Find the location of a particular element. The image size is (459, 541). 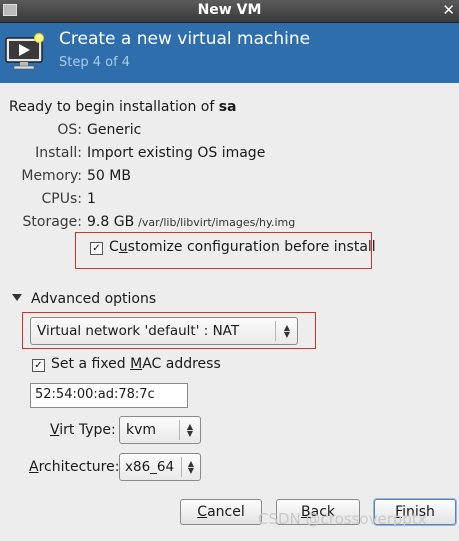

network-select: Virtual network 'default' : NAT ▲ ▼ is located at coordinates (164, 331).